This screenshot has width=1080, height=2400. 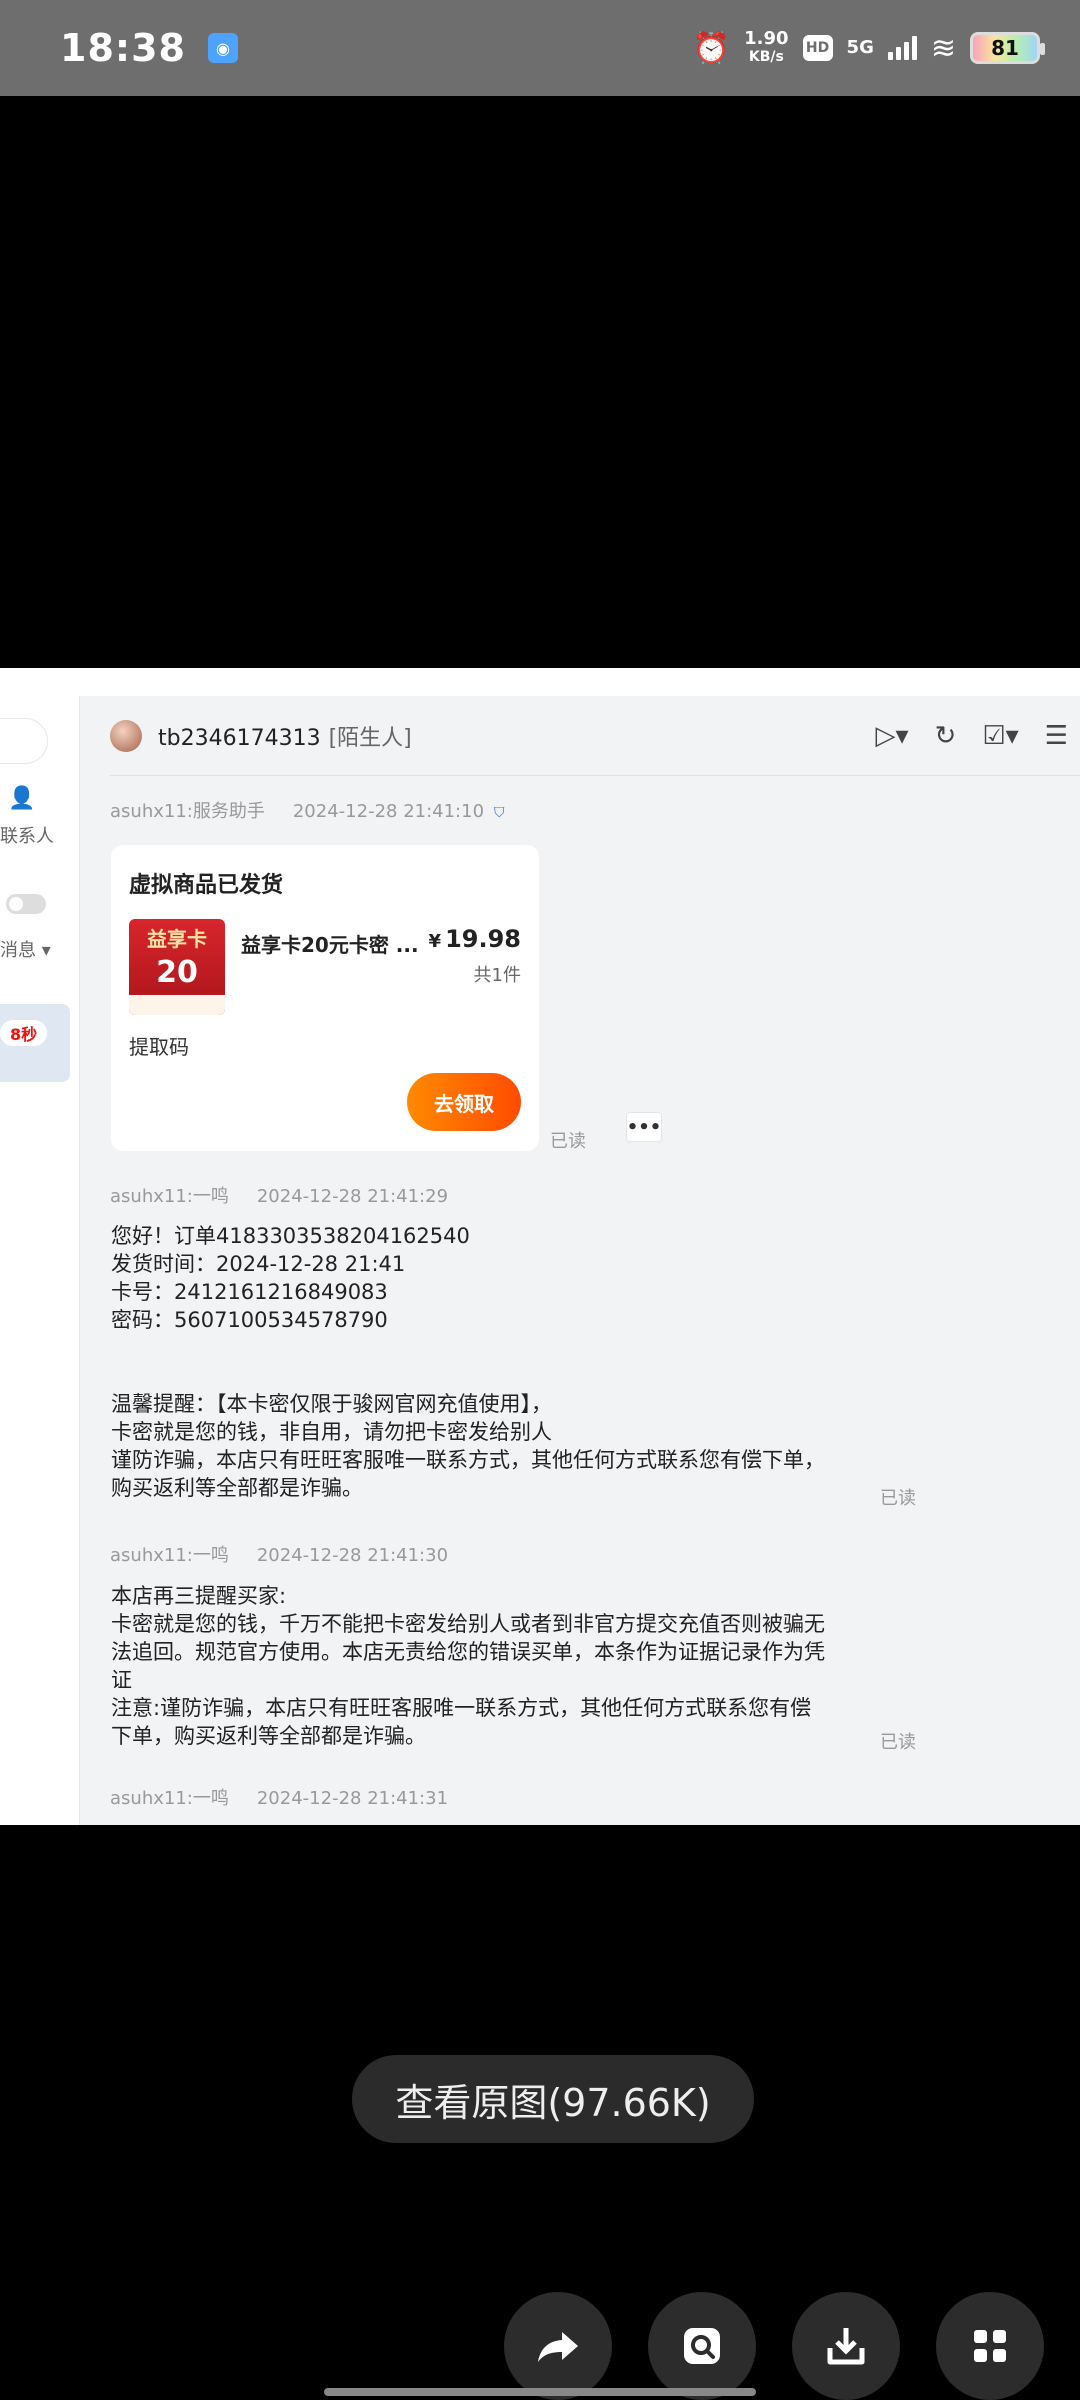 What do you see at coordinates (540, 682) in the screenshot?
I see `cropped-tab-strip` at bounding box center [540, 682].